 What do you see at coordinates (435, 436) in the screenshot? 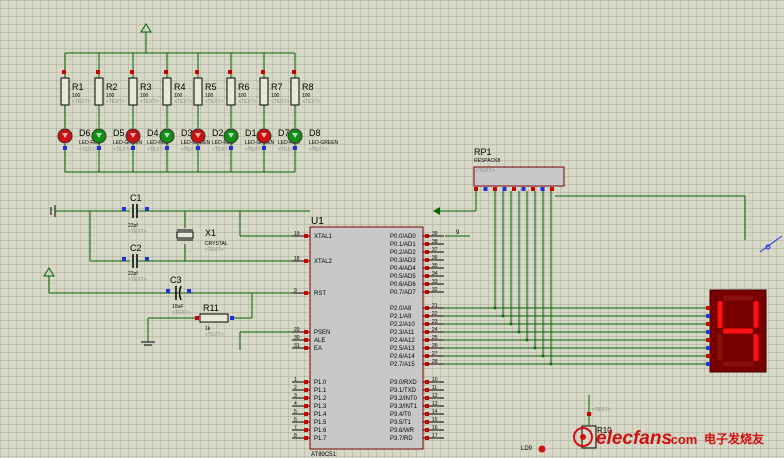
I see `u1-pin-num: 17` at bounding box center [435, 436].